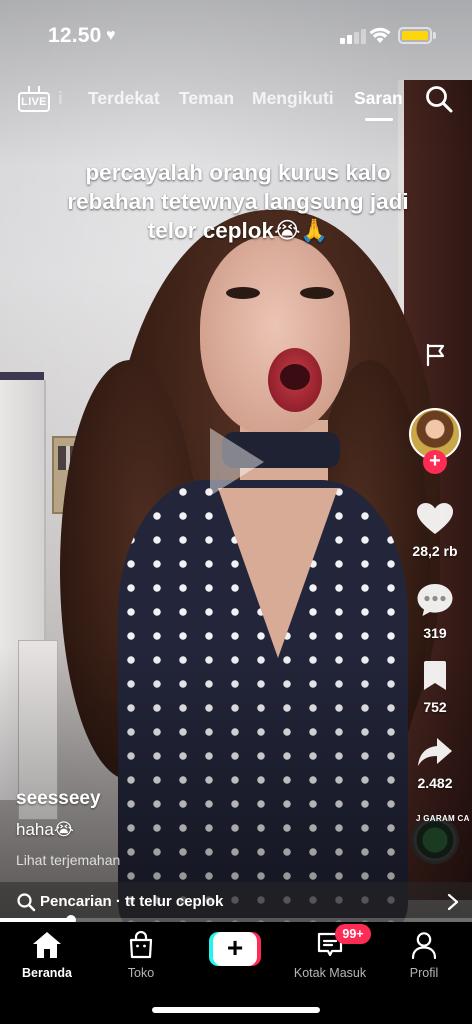 The width and height of the screenshot is (472, 1024). I want to click on play-icon, so click(237, 462).